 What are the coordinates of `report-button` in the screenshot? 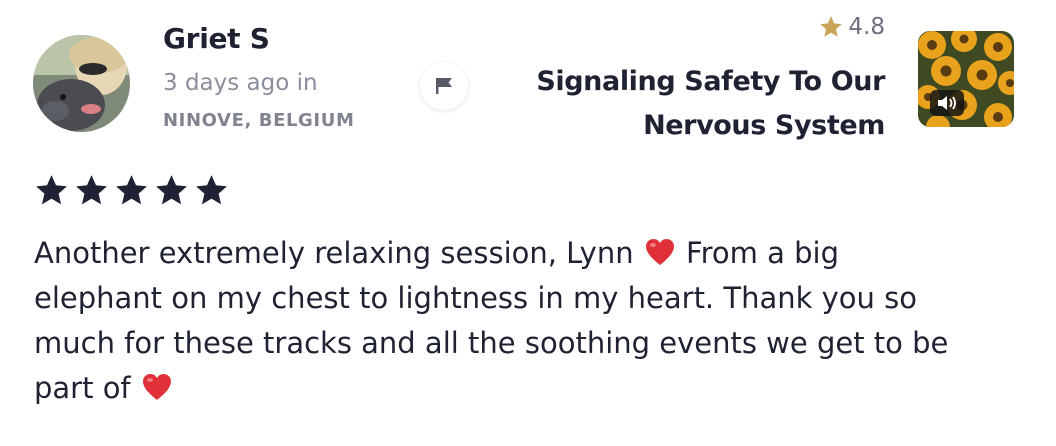 It's located at (444, 86).